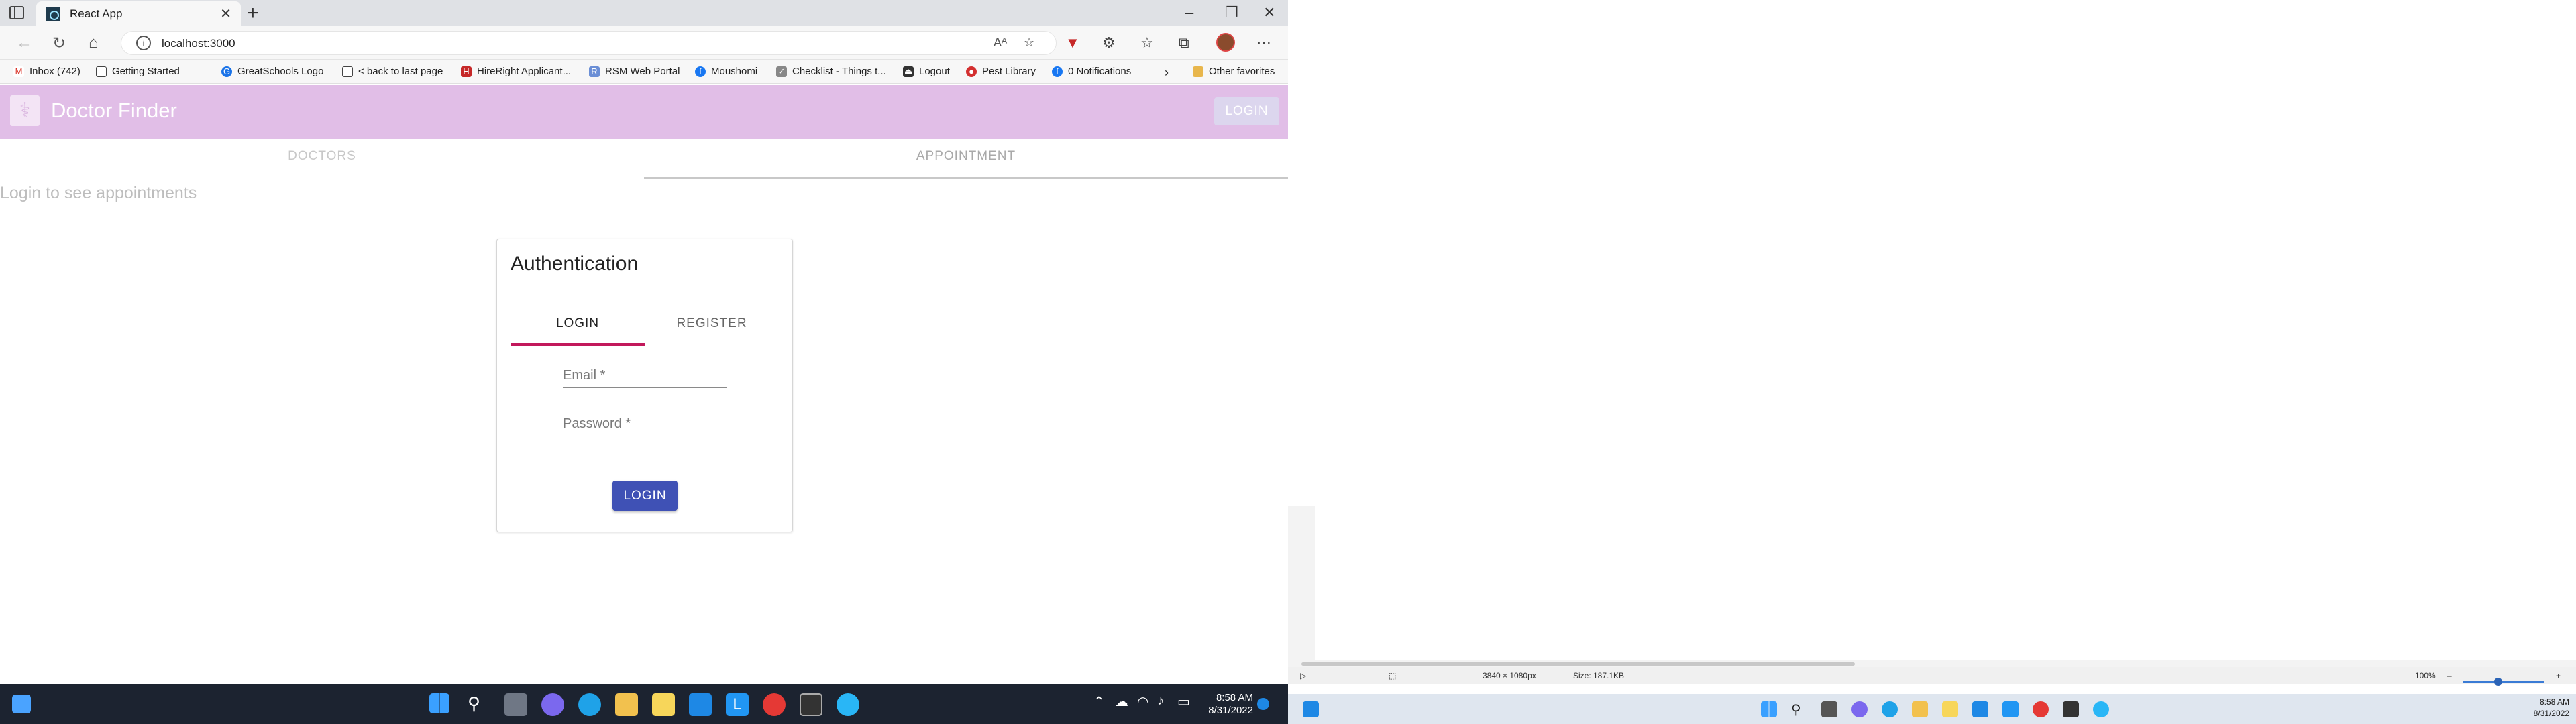 The image size is (2576, 724). Describe the element at coordinates (2558, 675) in the screenshot. I see `zoom-in-icon: +` at that location.